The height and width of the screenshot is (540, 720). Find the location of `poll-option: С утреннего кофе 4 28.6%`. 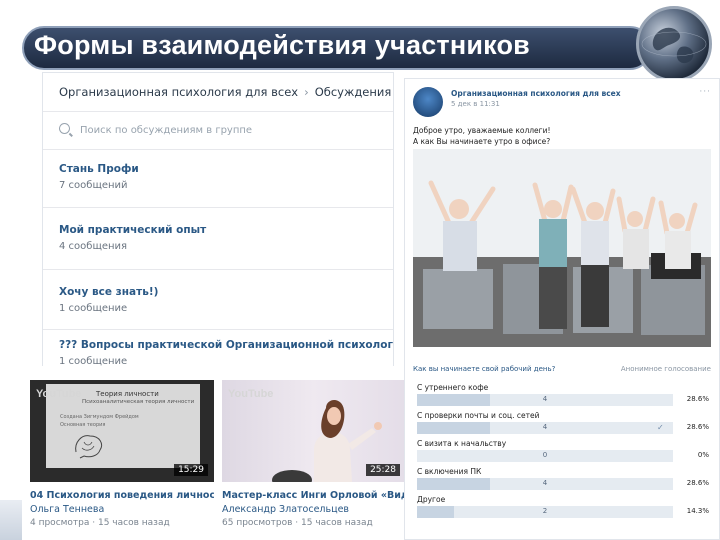

poll-option: С утреннего кофе 4 28.6% is located at coordinates (563, 394).